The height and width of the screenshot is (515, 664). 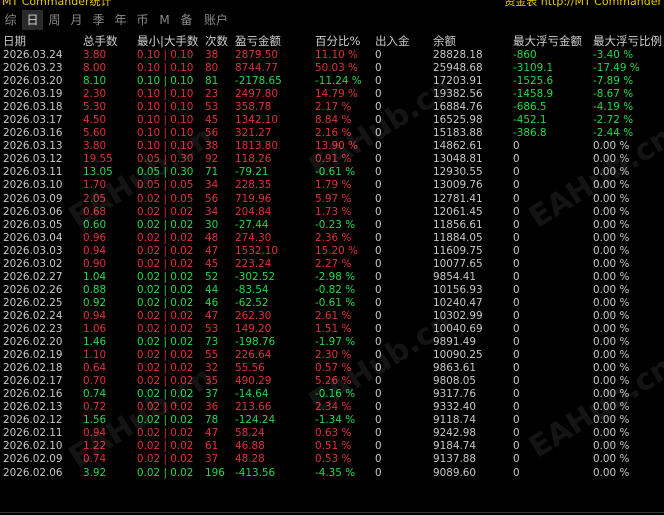 I want to click on tab-monthly: 月, so click(x=76, y=20).